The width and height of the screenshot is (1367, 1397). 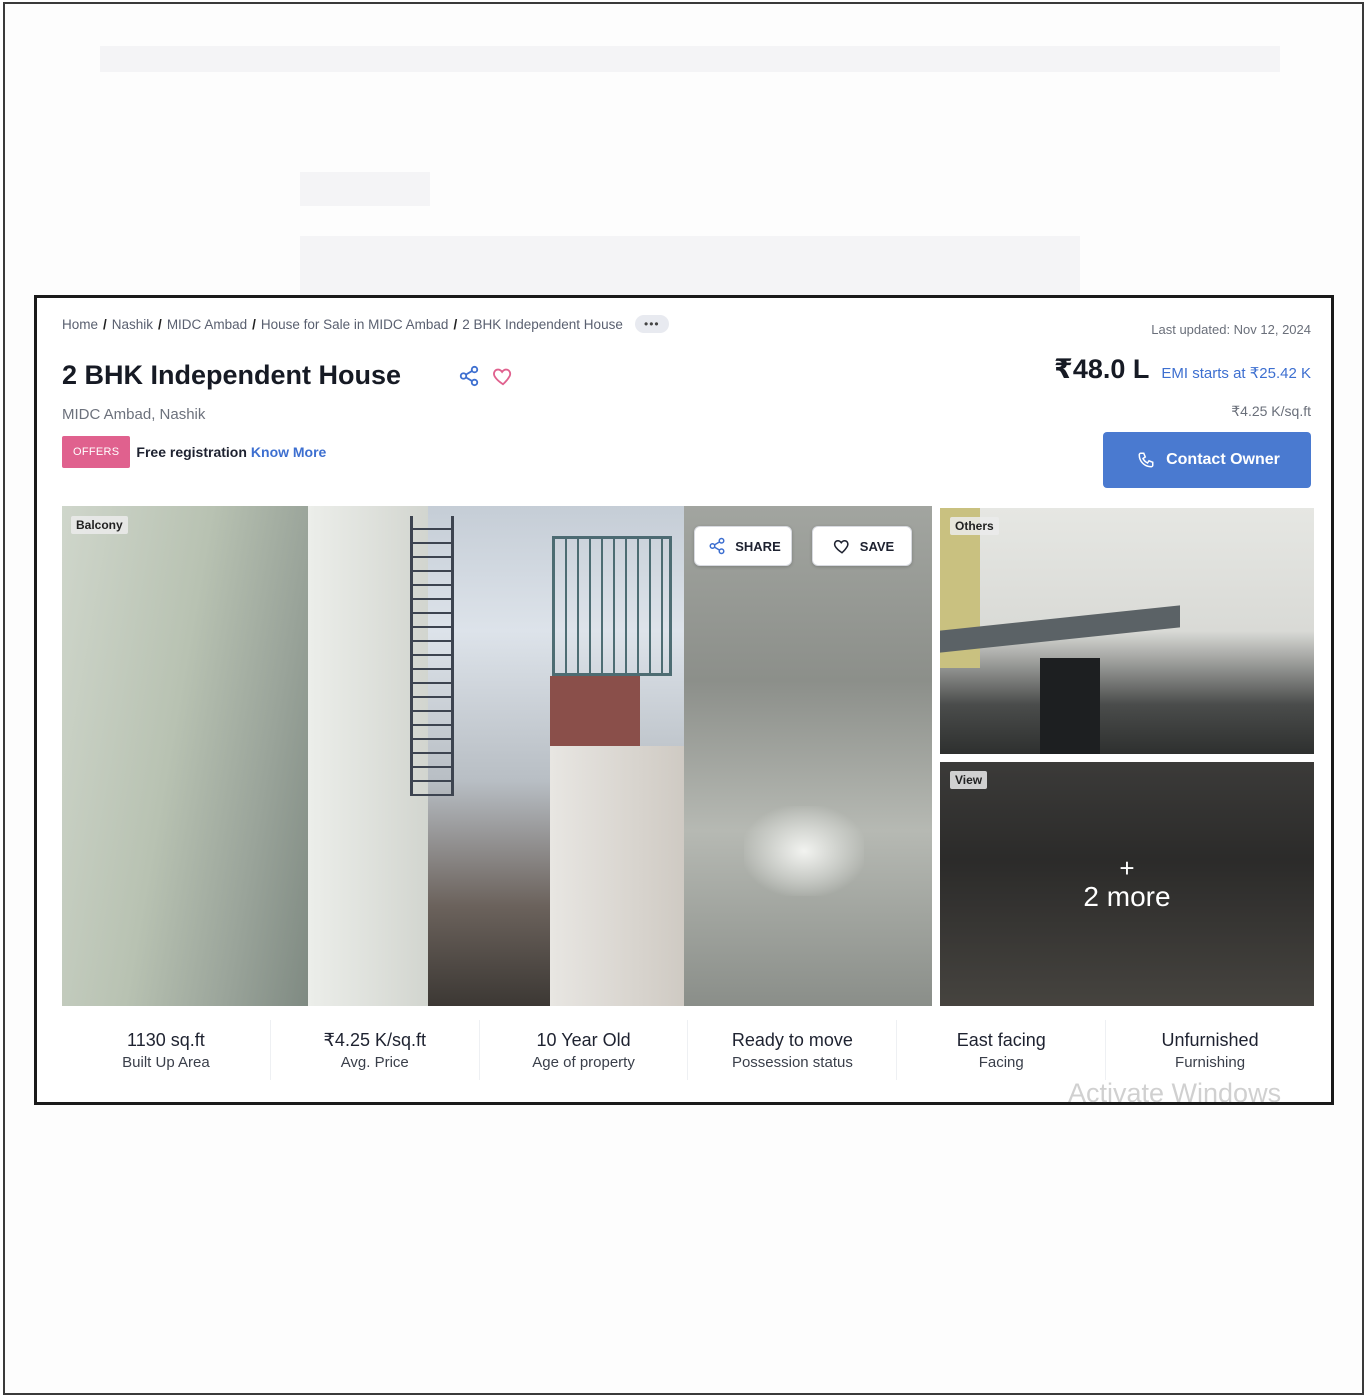 I want to click on stat-label: Avg. Price, so click(x=374, y=1062).